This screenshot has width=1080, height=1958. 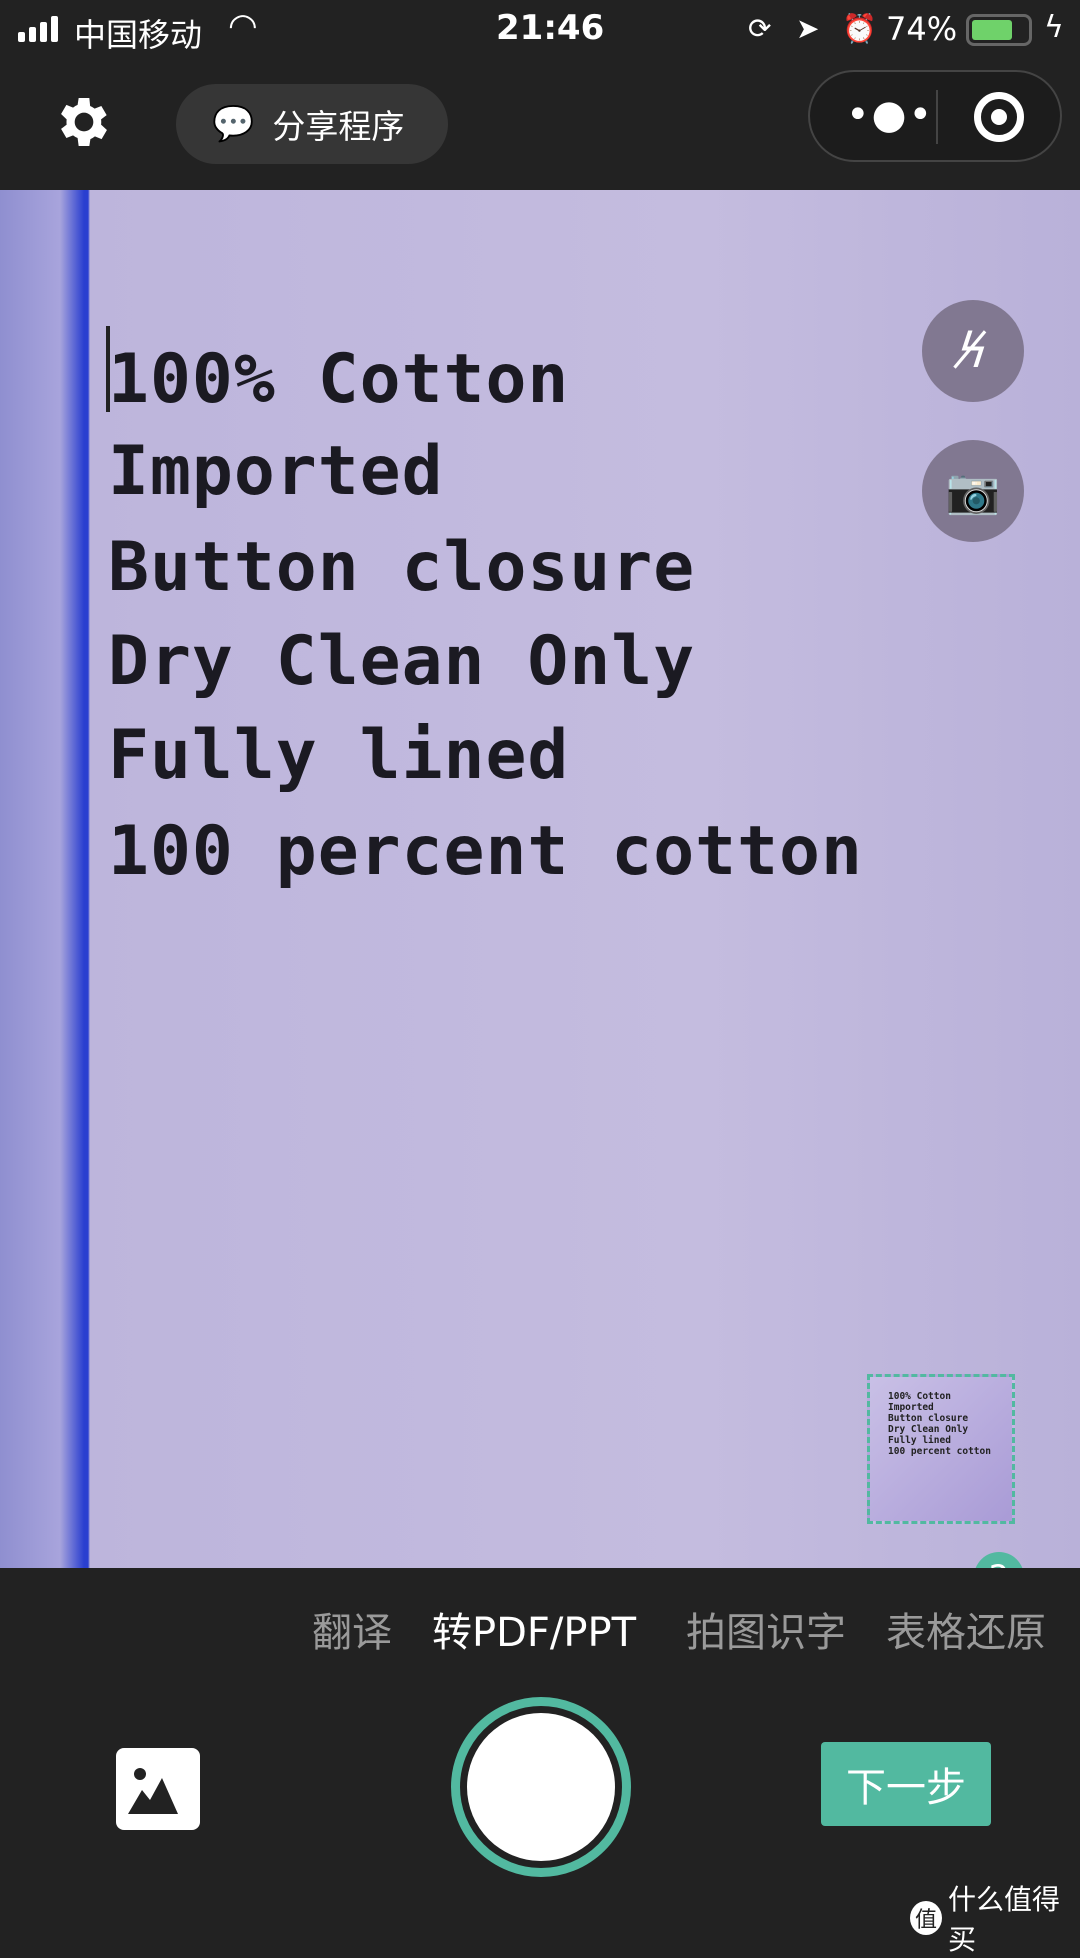 I want to click on alarm-icon: ⏰, so click(x=859, y=28).